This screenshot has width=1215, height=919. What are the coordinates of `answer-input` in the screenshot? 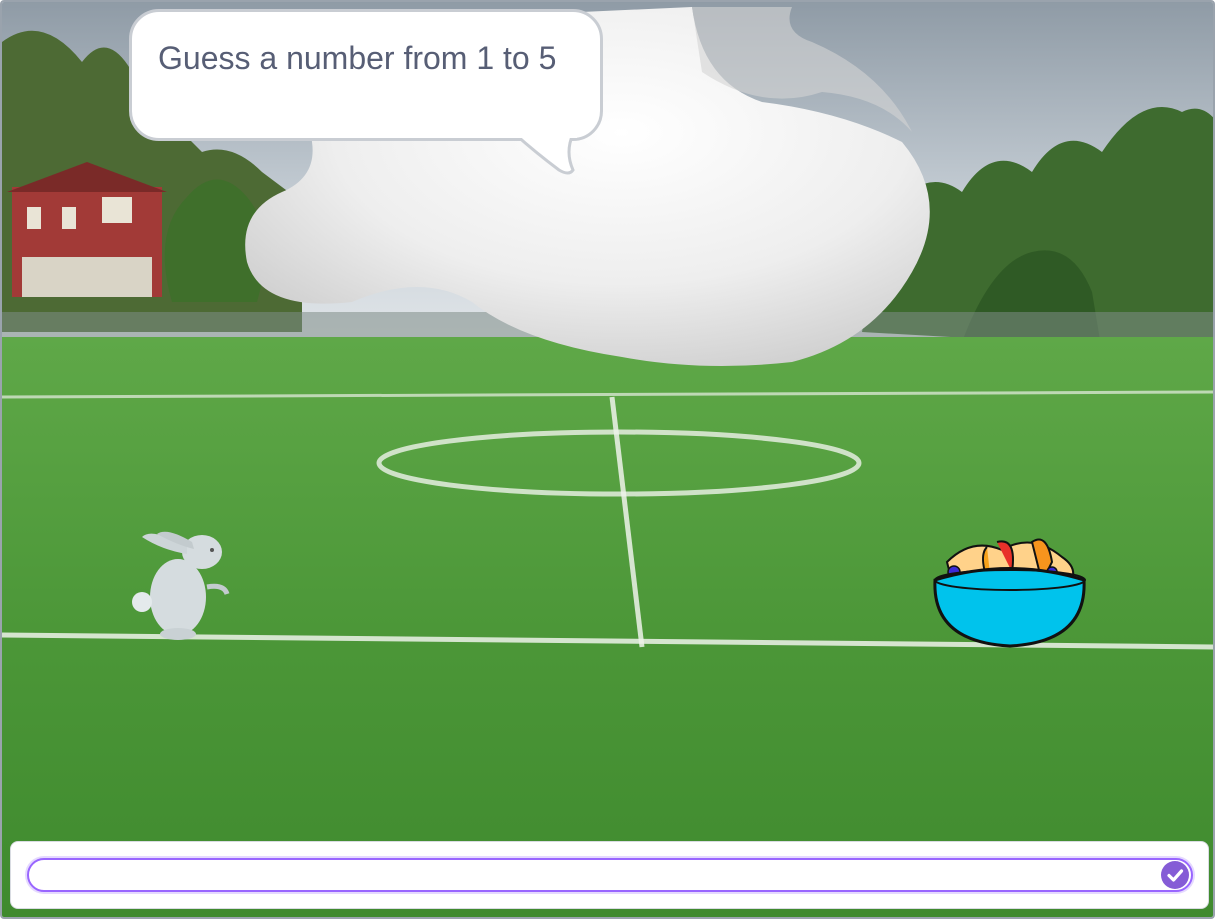 It's located at (610, 875).